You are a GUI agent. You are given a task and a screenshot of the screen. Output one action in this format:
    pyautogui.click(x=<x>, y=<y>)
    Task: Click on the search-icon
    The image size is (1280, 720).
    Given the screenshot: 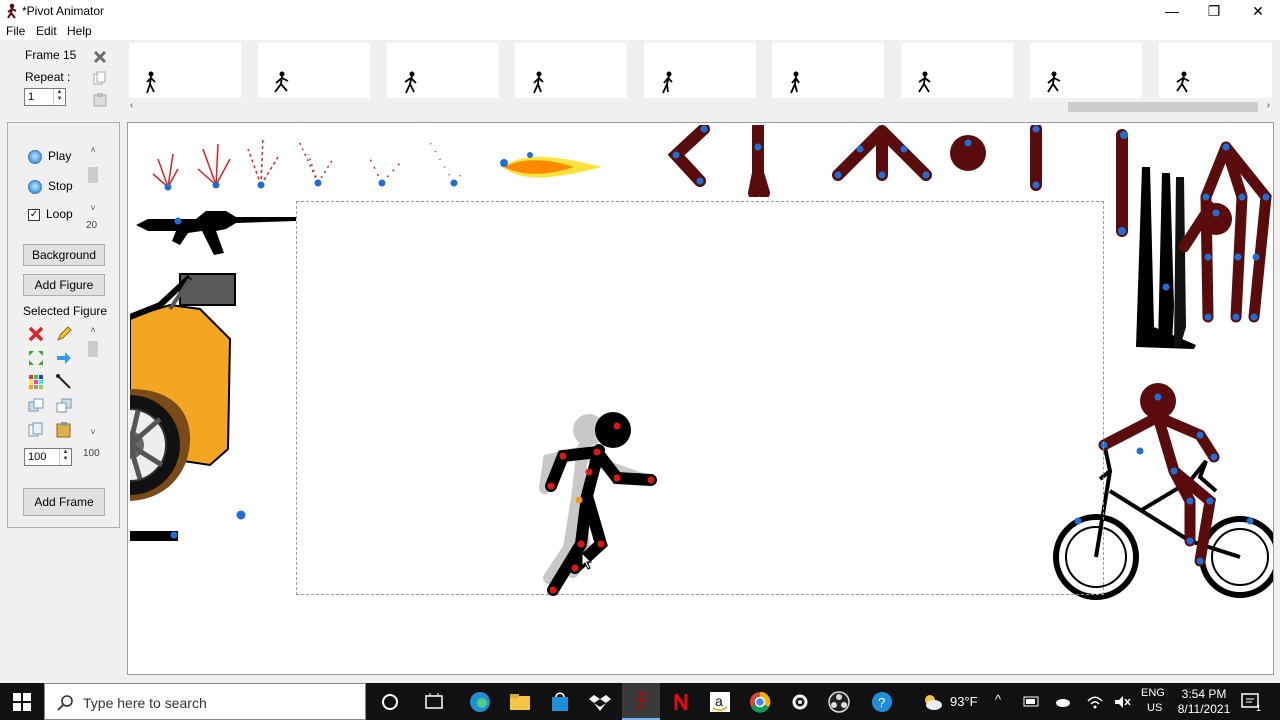 What is the action you would take?
    pyautogui.click(x=65, y=703)
    